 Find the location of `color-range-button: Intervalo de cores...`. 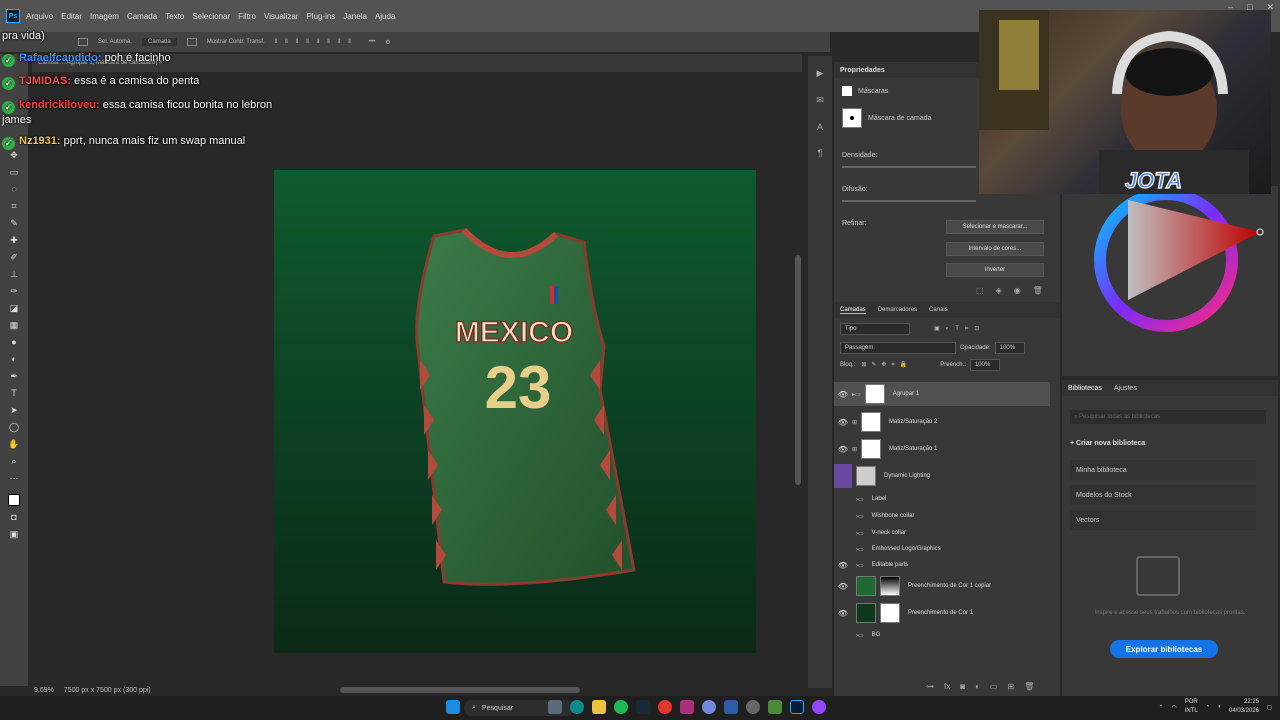

color-range-button: Intervalo de cores... is located at coordinates (995, 249).